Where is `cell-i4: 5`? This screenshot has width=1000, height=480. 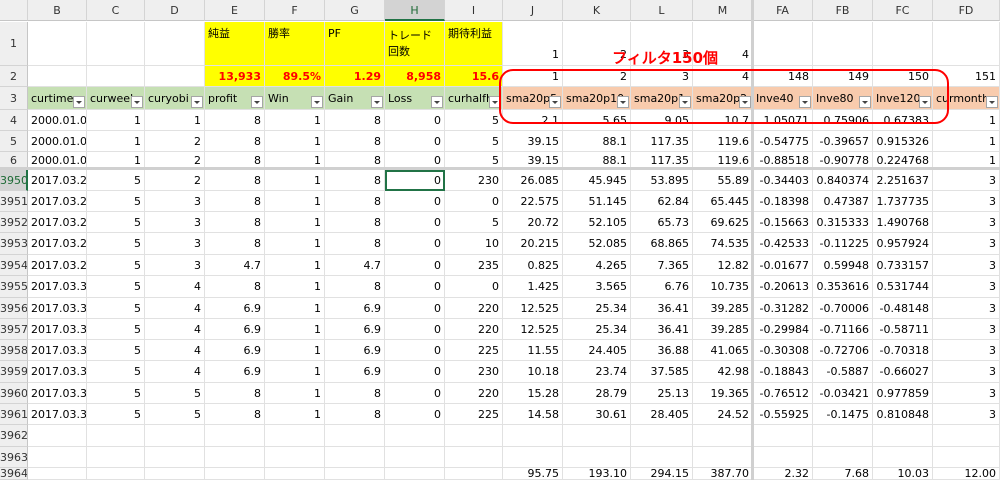 cell-i4: 5 is located at coordinates (474, 120).